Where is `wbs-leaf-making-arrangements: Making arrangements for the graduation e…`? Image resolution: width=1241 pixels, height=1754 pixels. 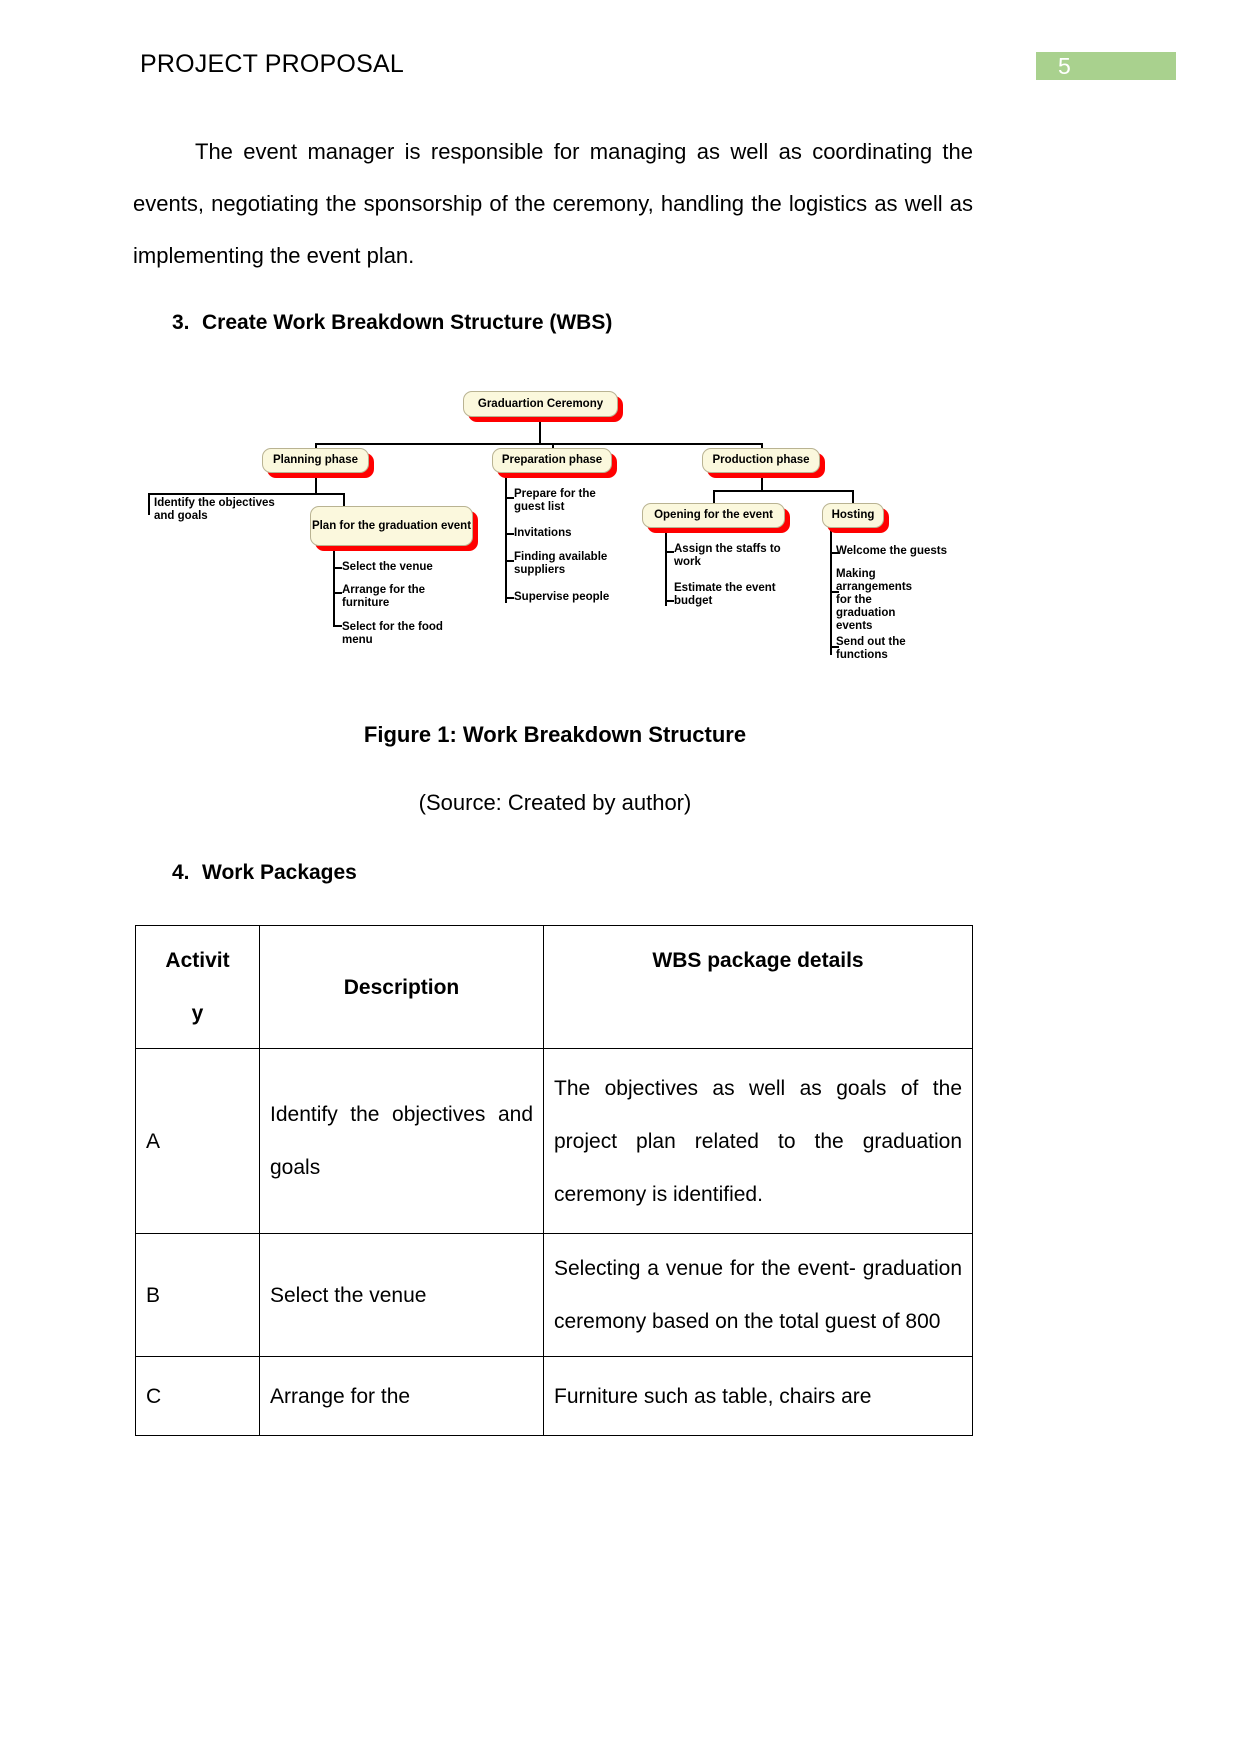
wbs-leaf-making-arrangements: Making arrangements for the graduation e… is located at coordinates (874, 600).